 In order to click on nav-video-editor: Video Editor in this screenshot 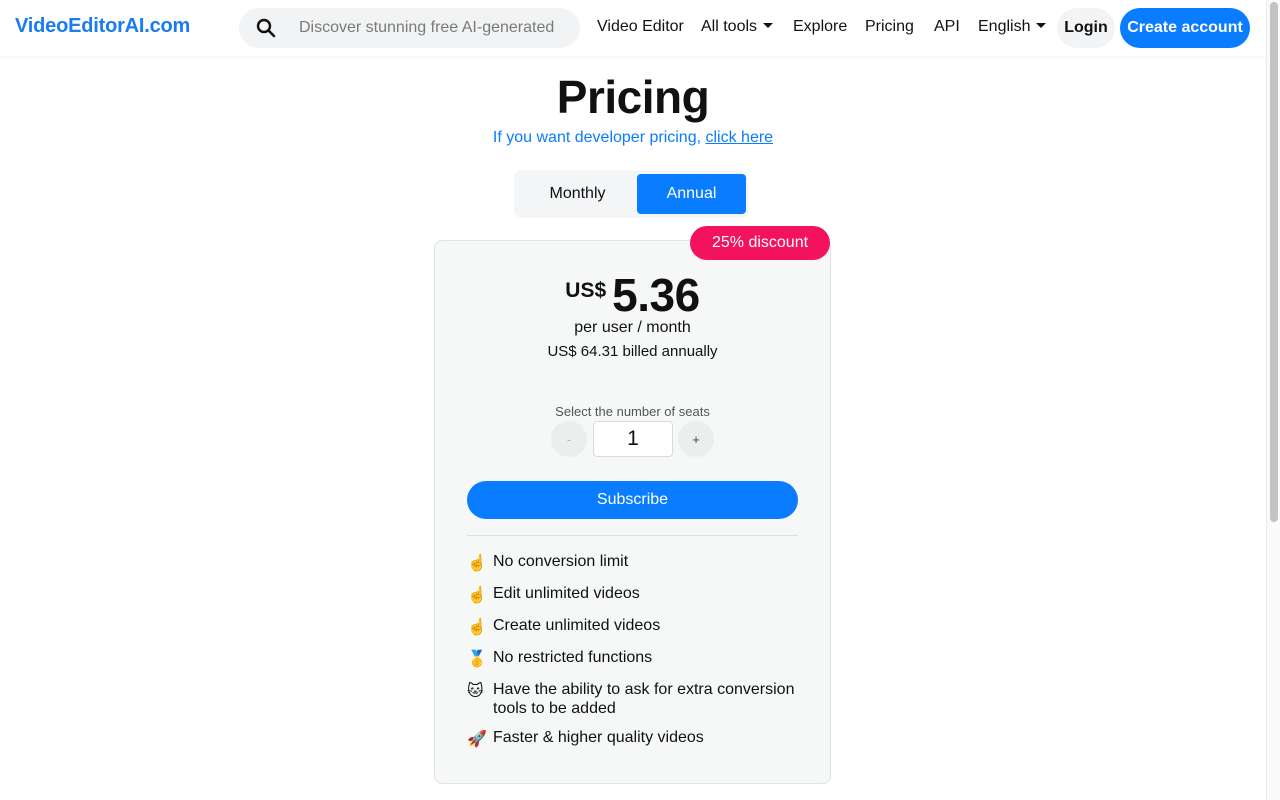, I will do `click(640, 27)`.